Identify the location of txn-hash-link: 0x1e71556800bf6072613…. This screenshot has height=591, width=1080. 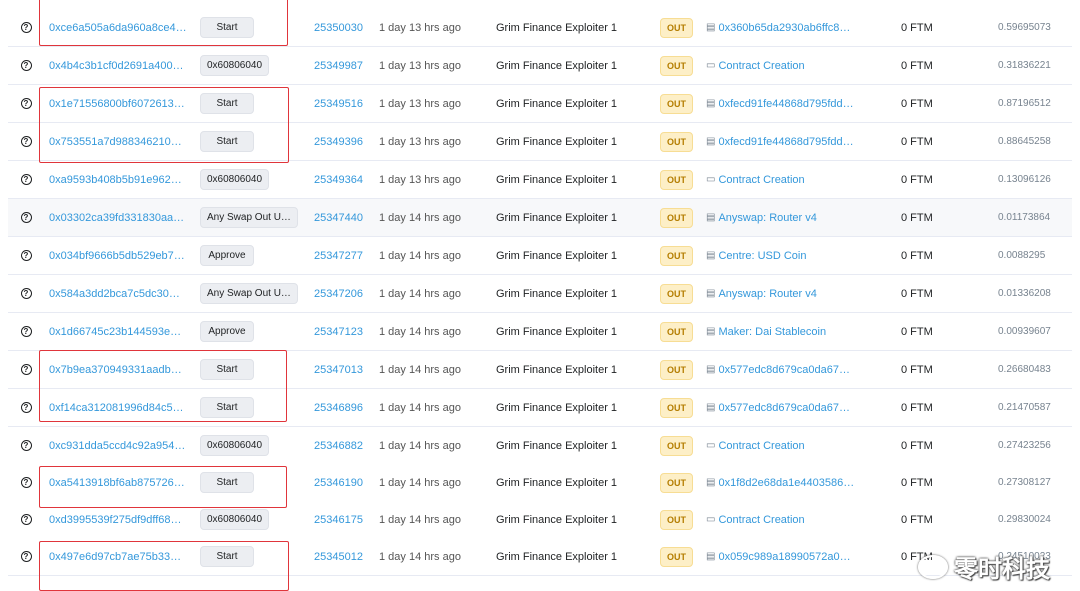
(117, 103).